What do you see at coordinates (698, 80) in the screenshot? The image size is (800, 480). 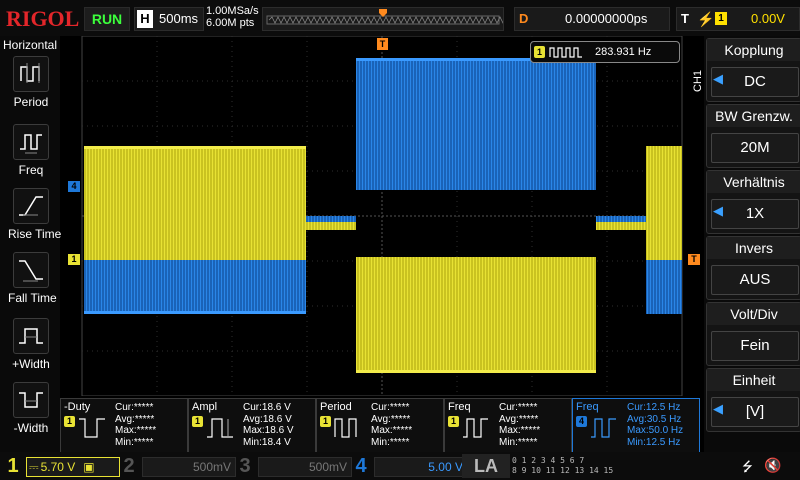 I see `channel-menu-tag: CH1` at bounding box center [698, 80].